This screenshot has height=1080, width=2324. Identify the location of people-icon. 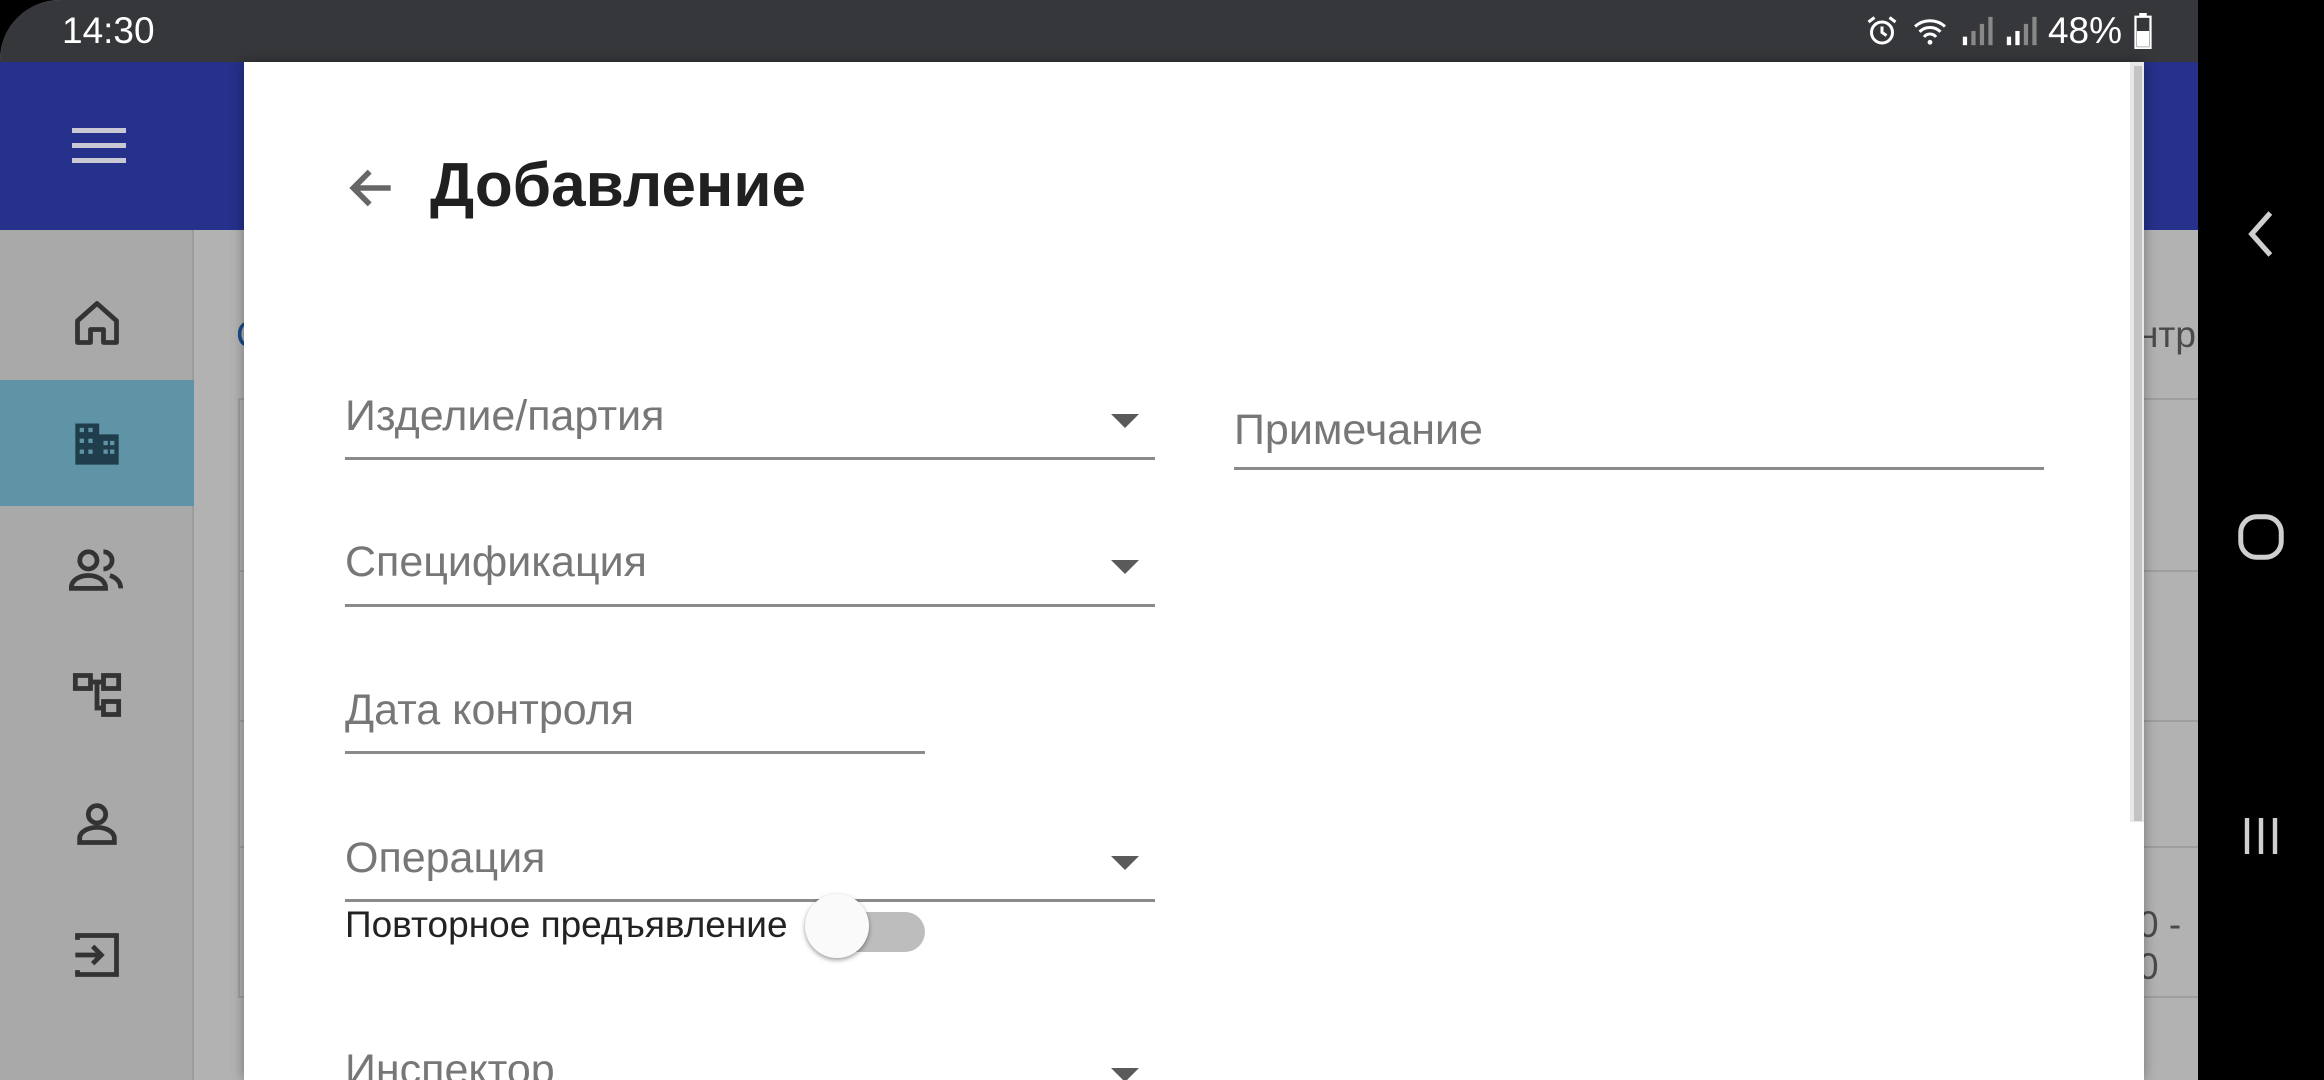
(97, 569).